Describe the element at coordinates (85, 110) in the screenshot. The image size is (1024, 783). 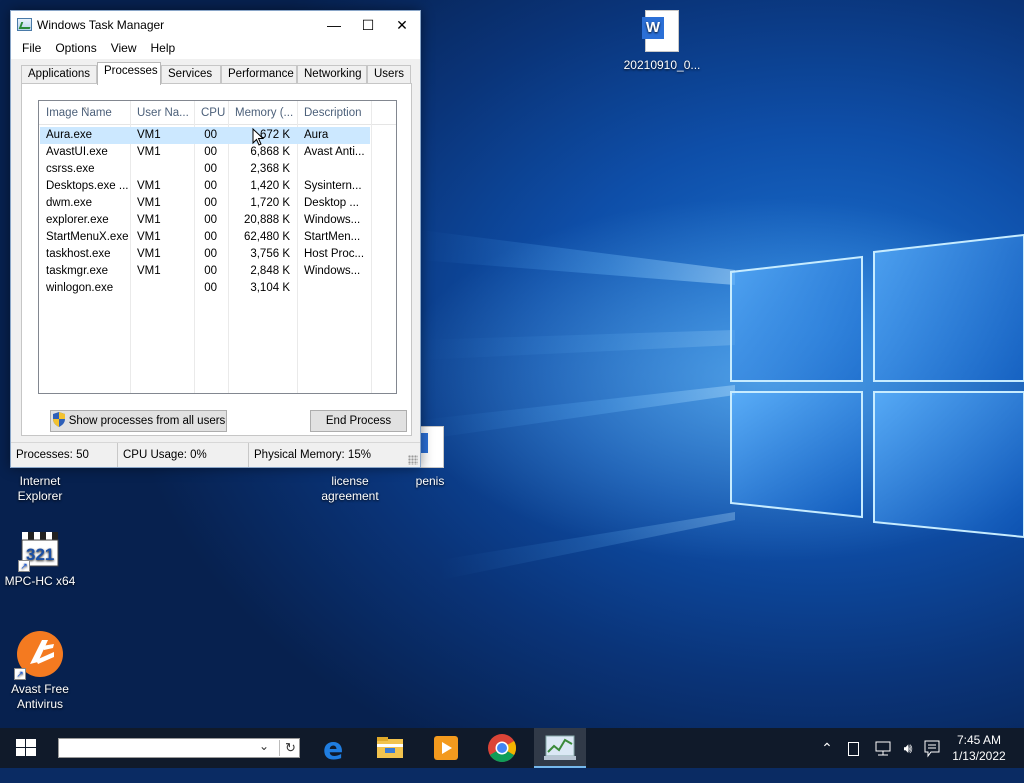
I see `sort-arrow-icon: ^` at that location.